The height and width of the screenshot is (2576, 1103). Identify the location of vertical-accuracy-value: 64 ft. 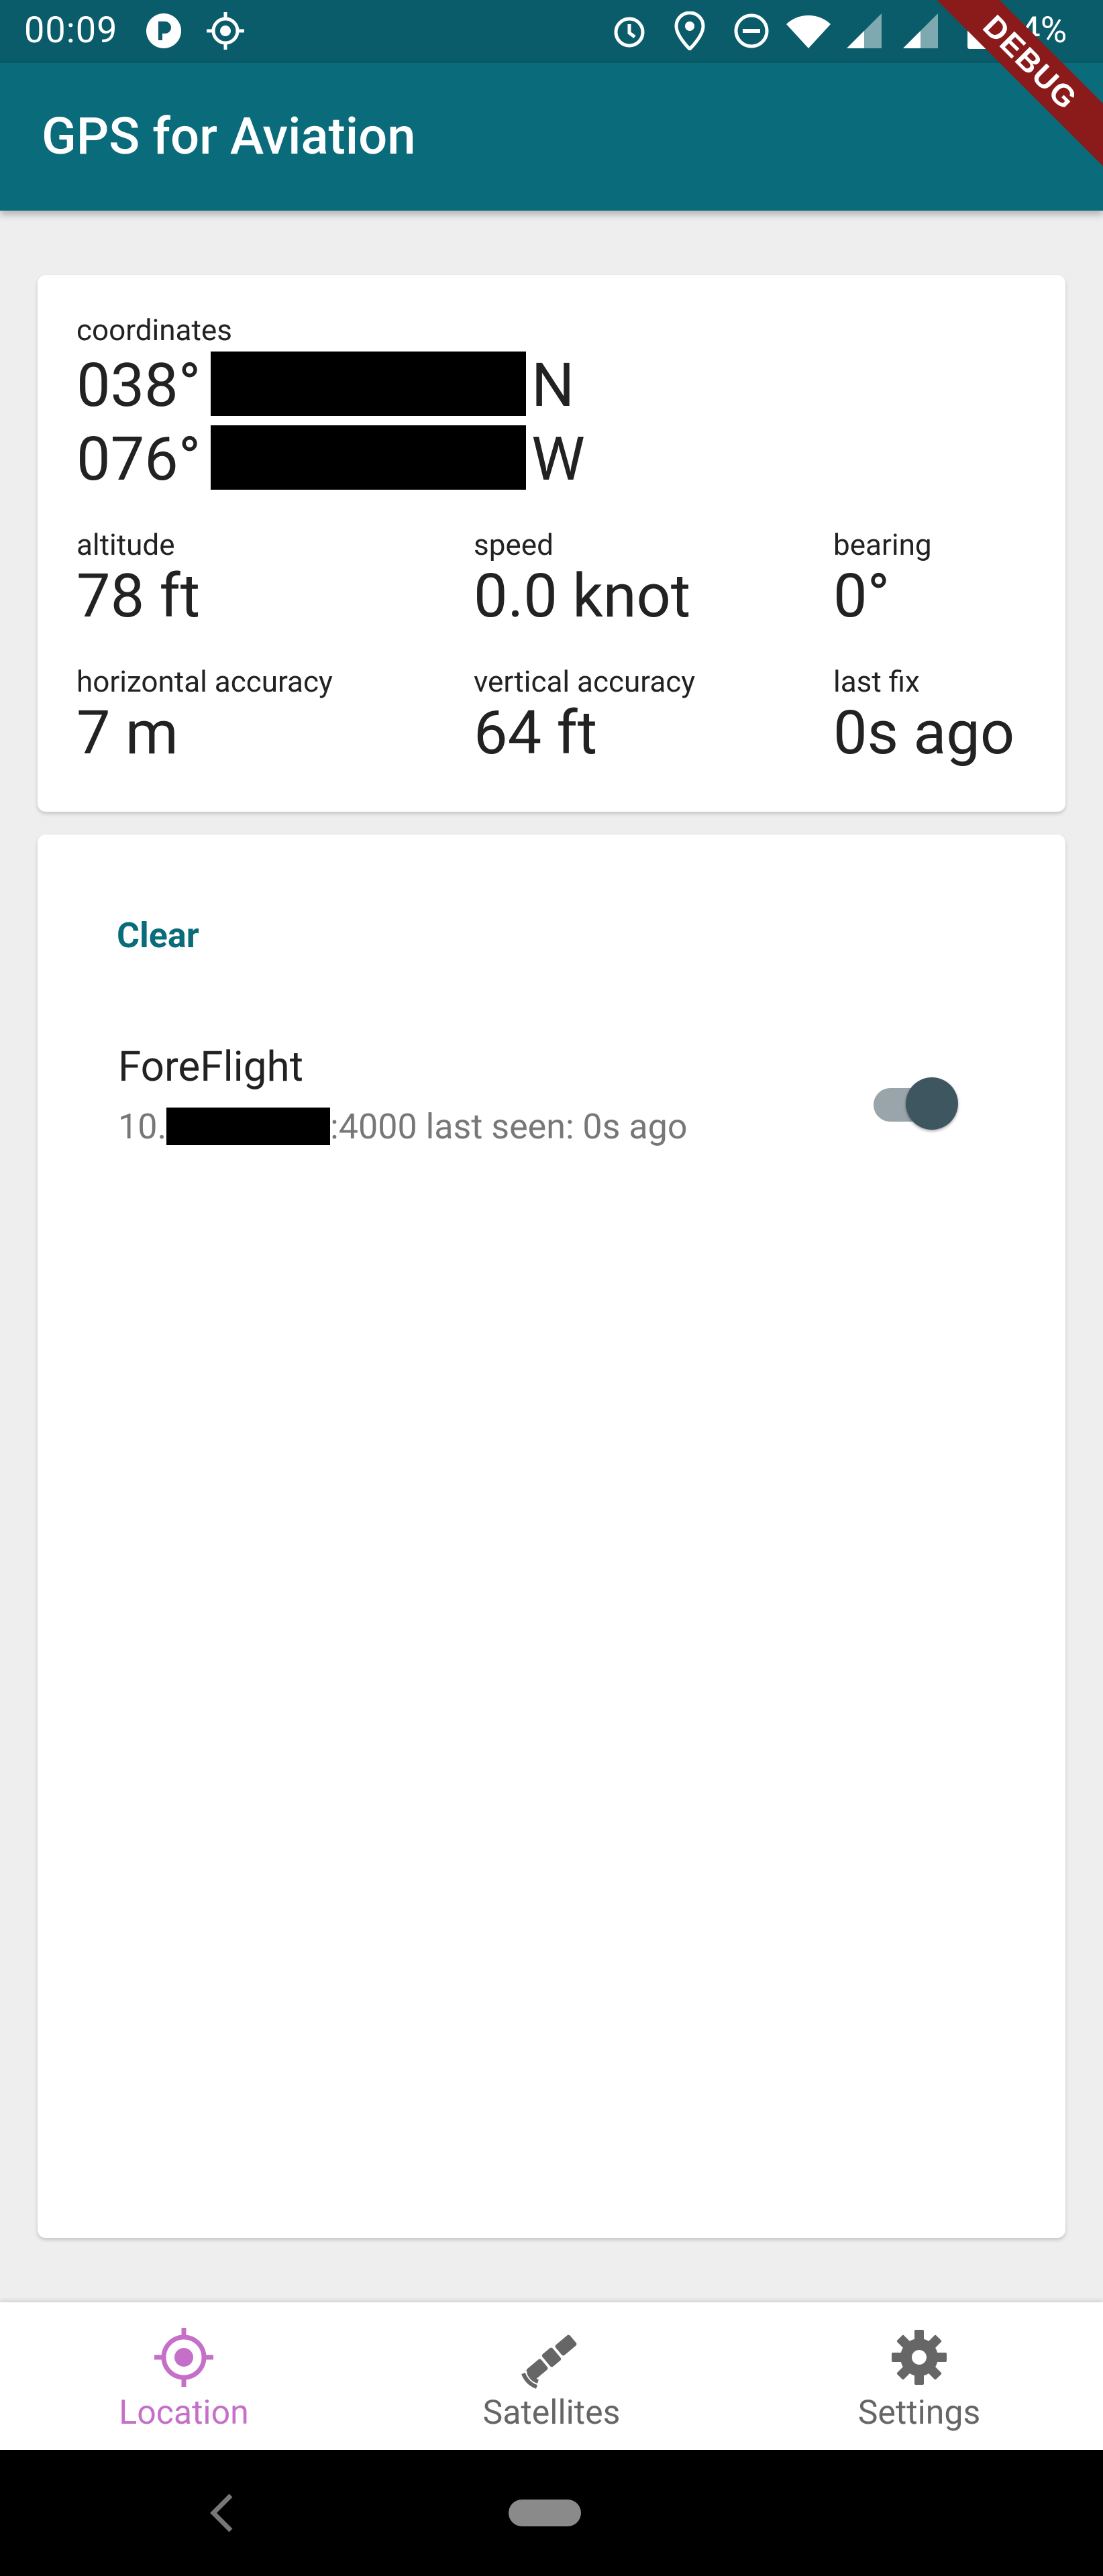
(536, 733).